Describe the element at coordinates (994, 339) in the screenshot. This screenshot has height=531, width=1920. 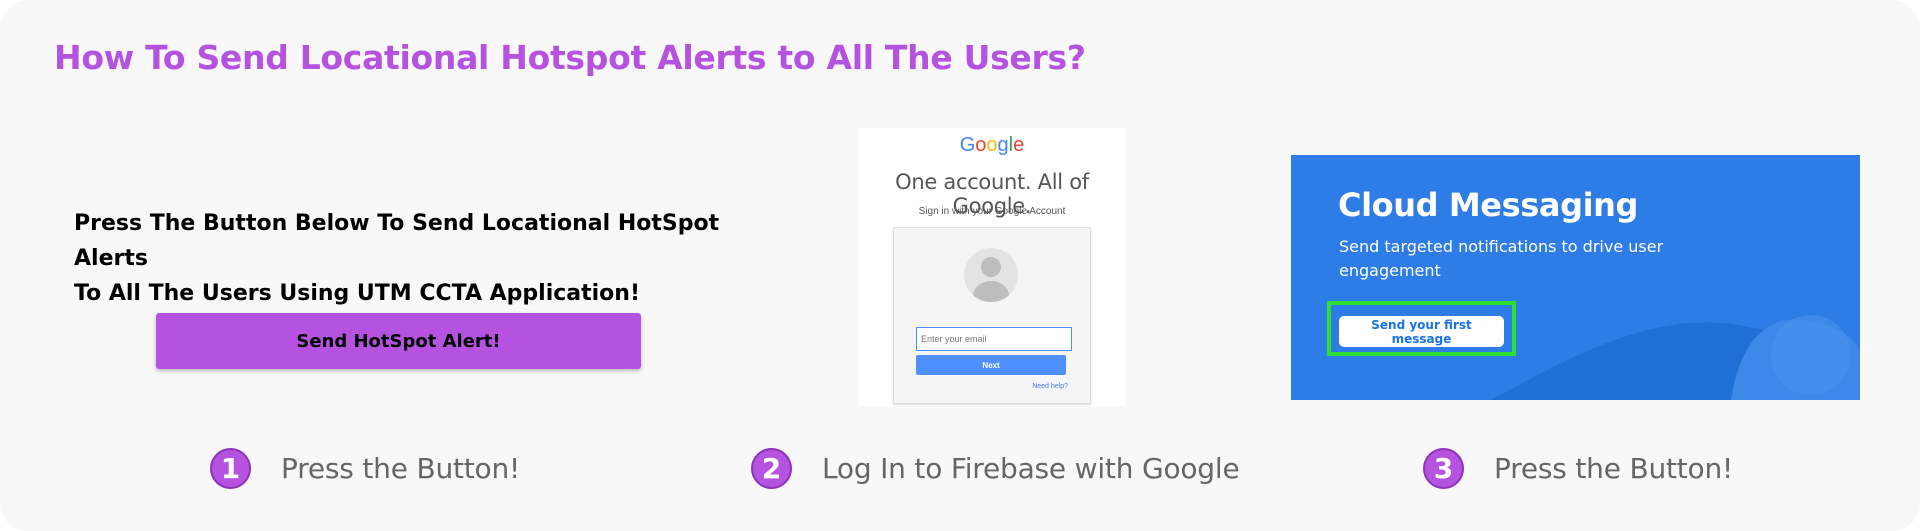
I see `email-field` at that location.